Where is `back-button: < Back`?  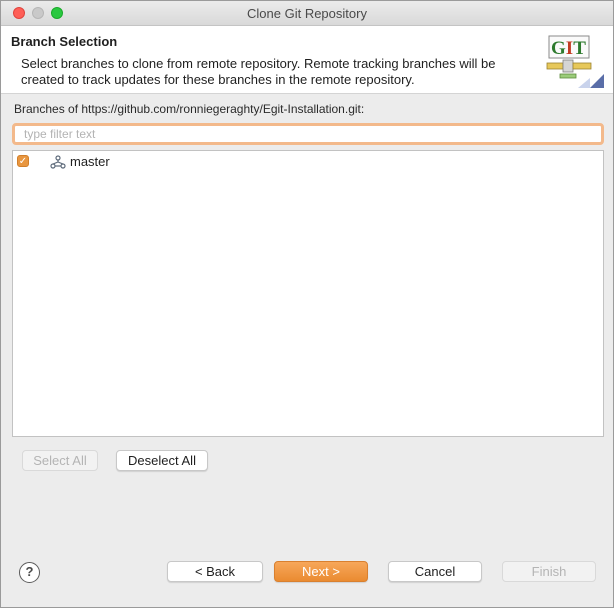
back-button: < Back is located at coordinates (215, 571).